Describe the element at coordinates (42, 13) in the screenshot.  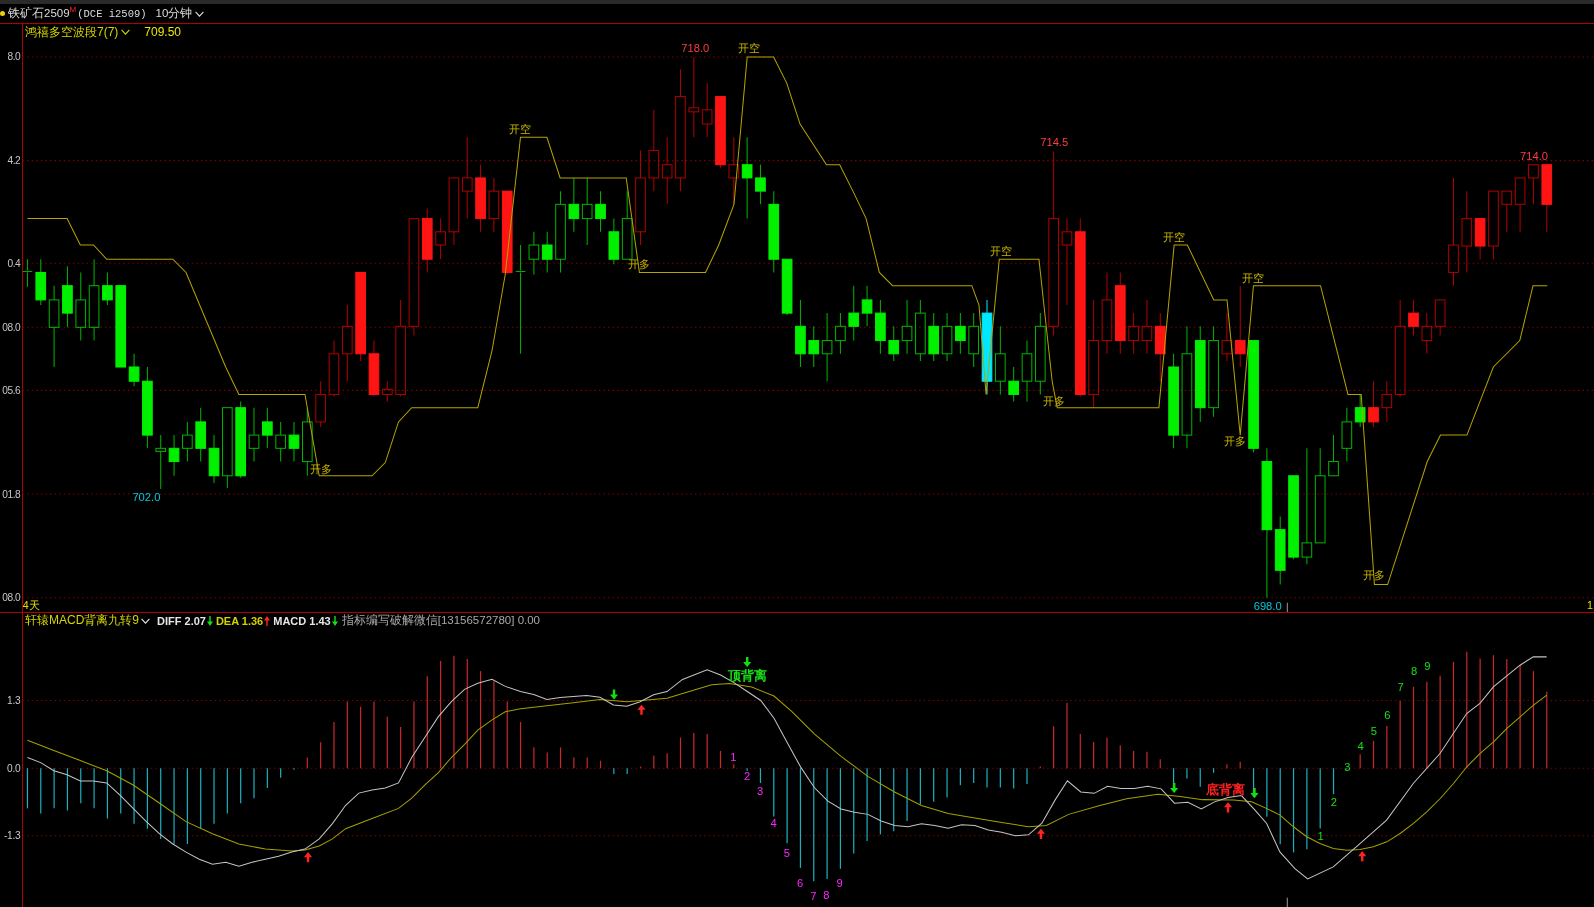
I see `instrument-name: 铁矿石2509$^{M}$` at that location.